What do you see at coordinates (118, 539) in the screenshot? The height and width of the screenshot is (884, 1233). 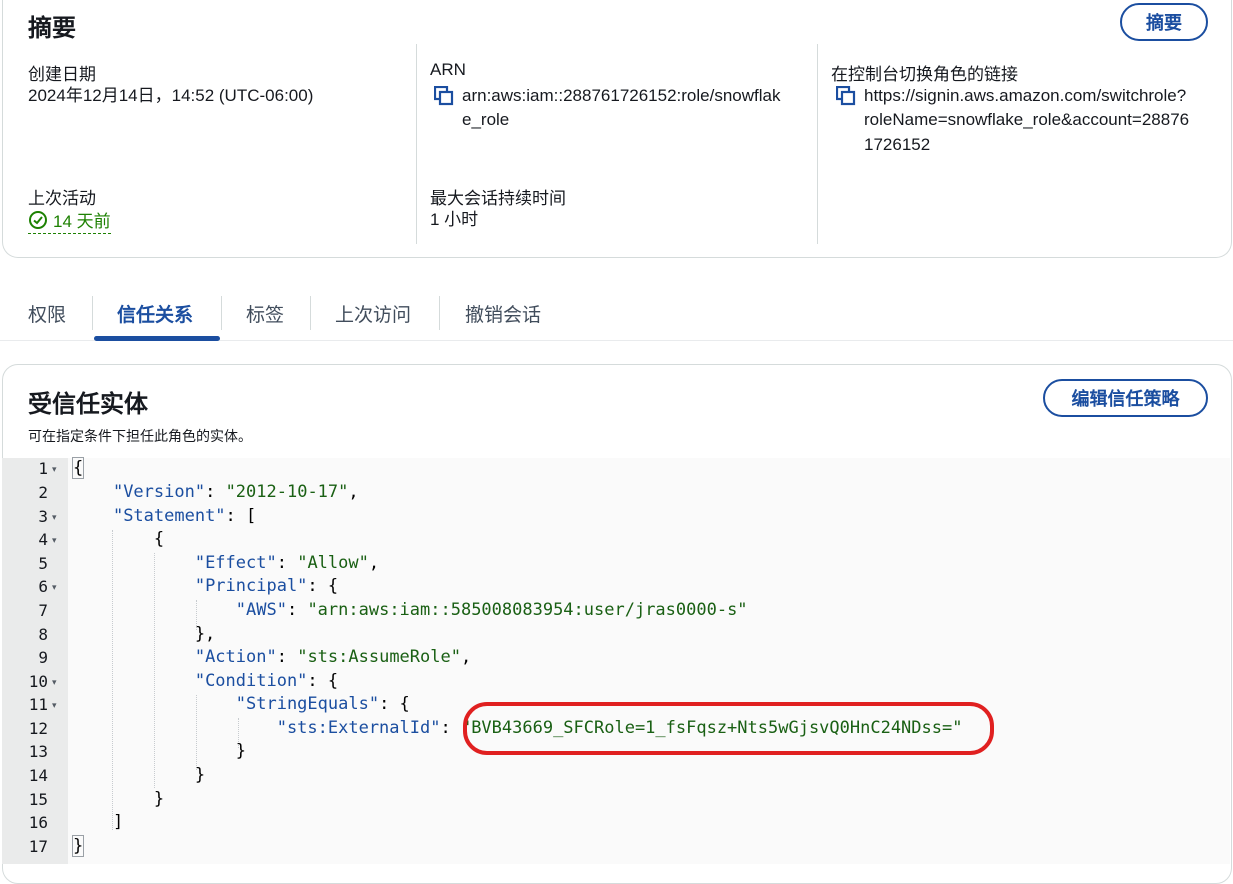 I see `code-line-4: {` at bounding box center [118, 539].